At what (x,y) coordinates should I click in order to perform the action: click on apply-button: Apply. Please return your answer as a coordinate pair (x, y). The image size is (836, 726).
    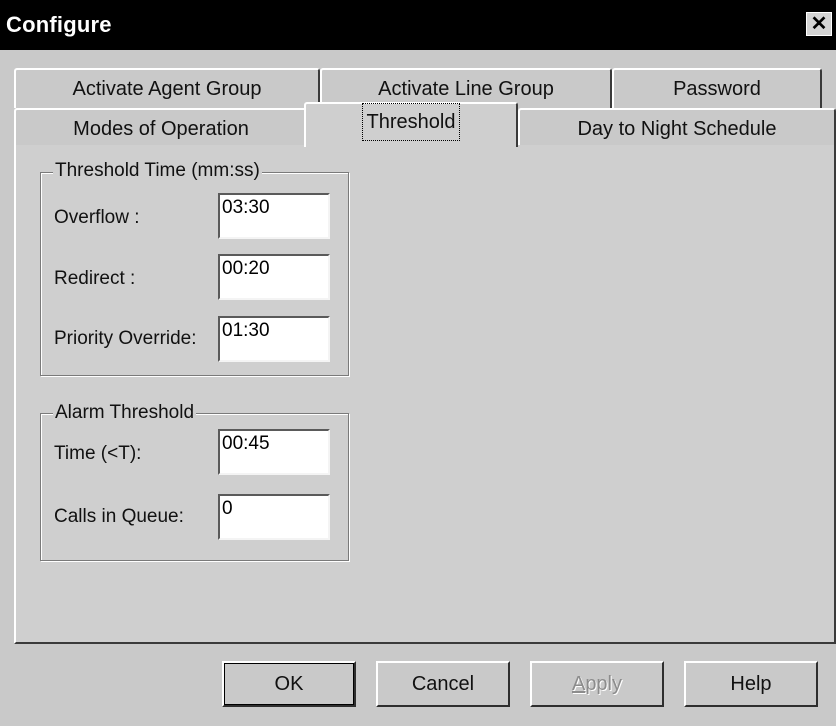
    Looking at the image, I should click on (597, 684).